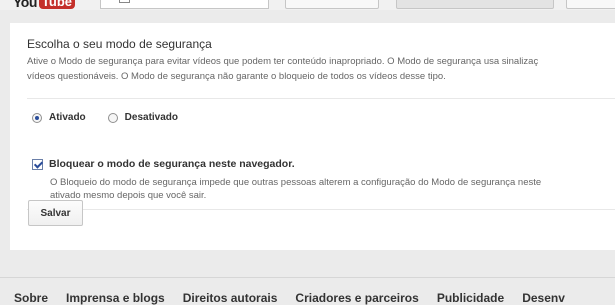 This screenshot has height=305, width=615. I want to click on radio-off, so click(112, 117).